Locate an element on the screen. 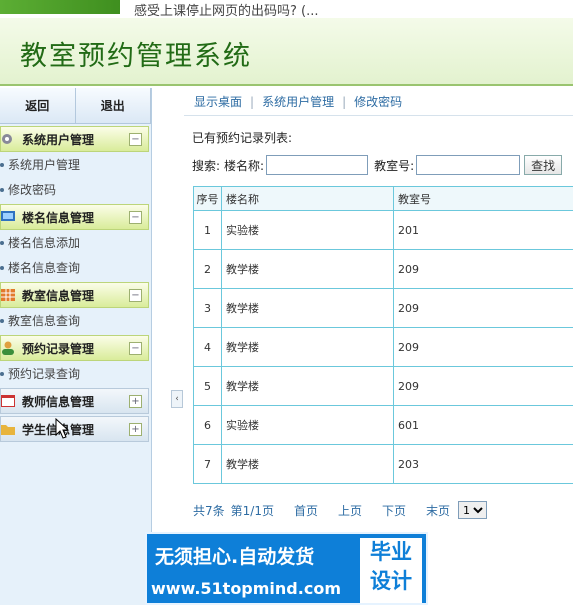 The height and width of the screenshot is (605, 573). last-page-link: 末页 is located at coordinates (438, 510).